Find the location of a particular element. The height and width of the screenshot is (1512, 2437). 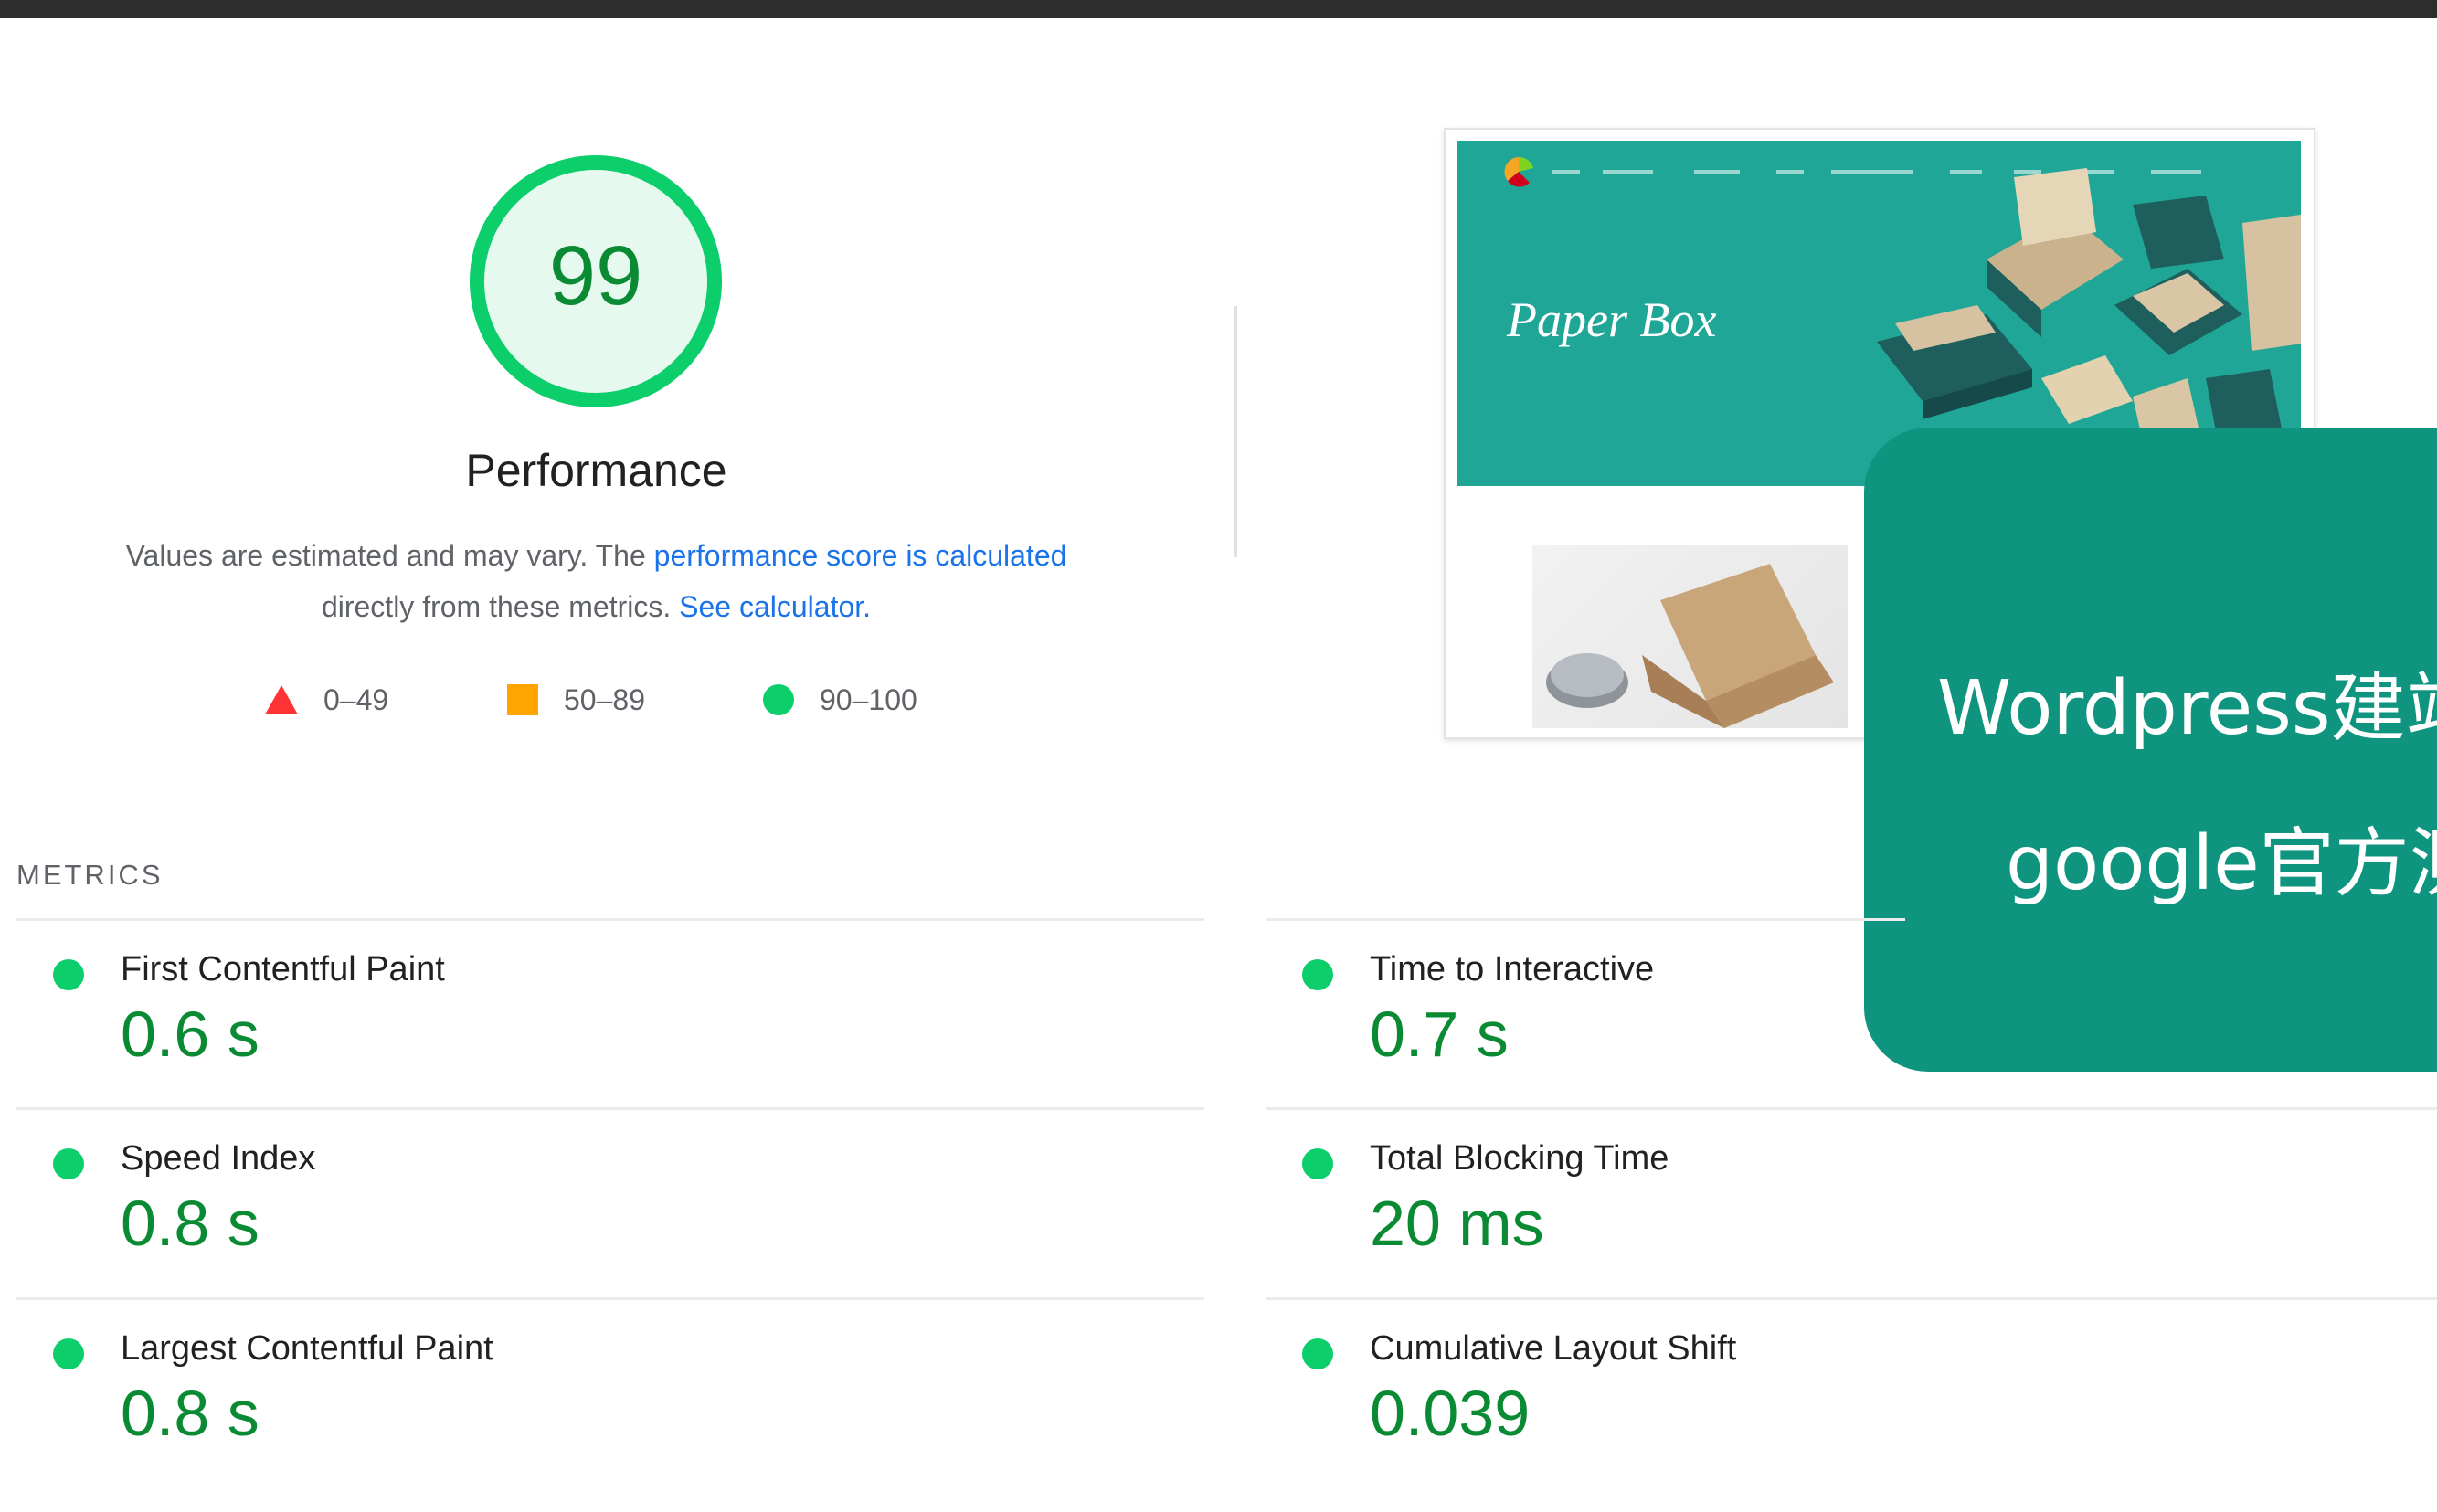

legend-fail-label: 0–49 is located at coordinates (356, 699).